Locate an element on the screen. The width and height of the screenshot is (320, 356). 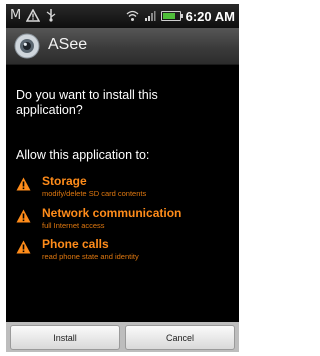
permission-description: read phone state and identity is located at coordinates (90, 256).